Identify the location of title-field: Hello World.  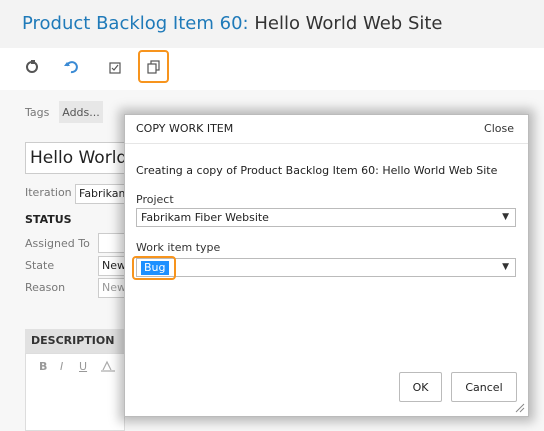
(80, 158).